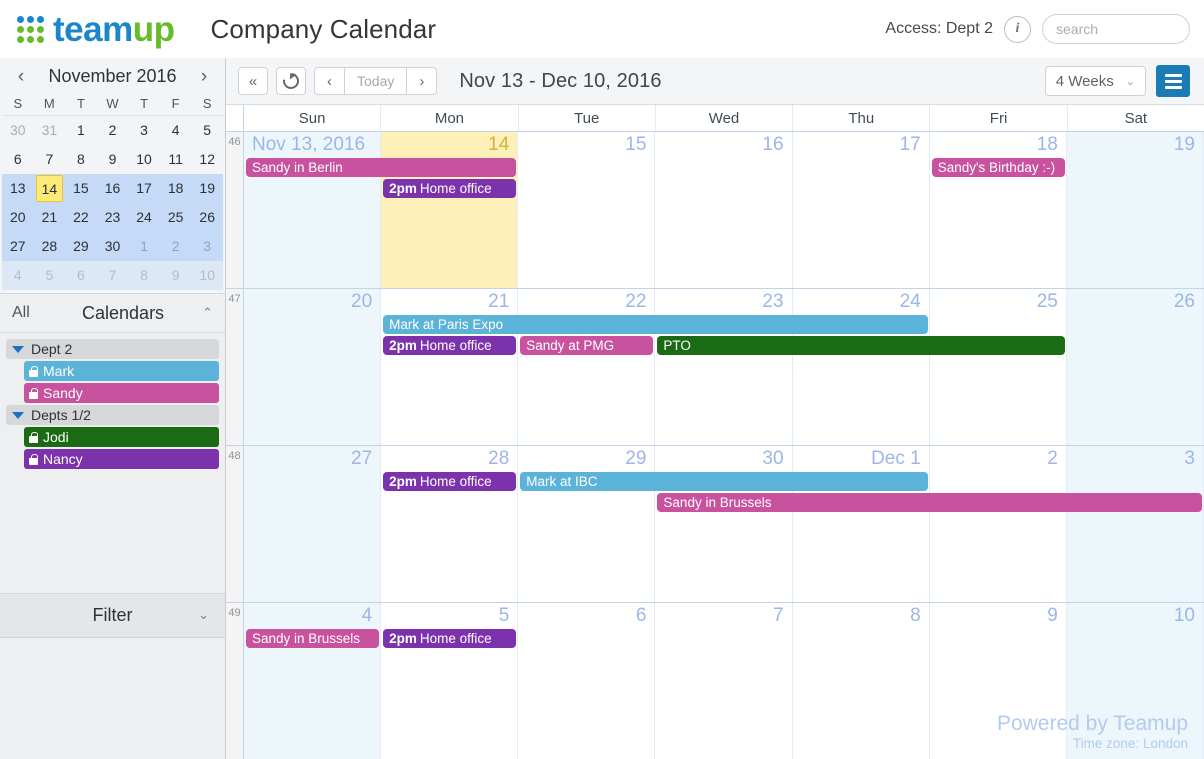  Describe the element at coordinates (504, 615) in the screenshot. I see `day-number: 5` at that location.